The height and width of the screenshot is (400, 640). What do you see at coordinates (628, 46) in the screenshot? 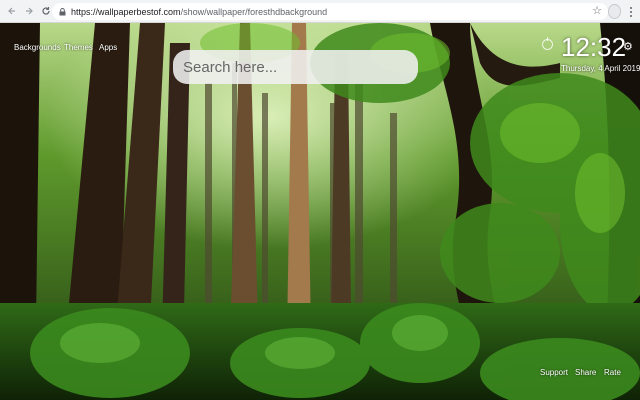
I see `gear-icon: ⚙` at bounding box center [628, 46].